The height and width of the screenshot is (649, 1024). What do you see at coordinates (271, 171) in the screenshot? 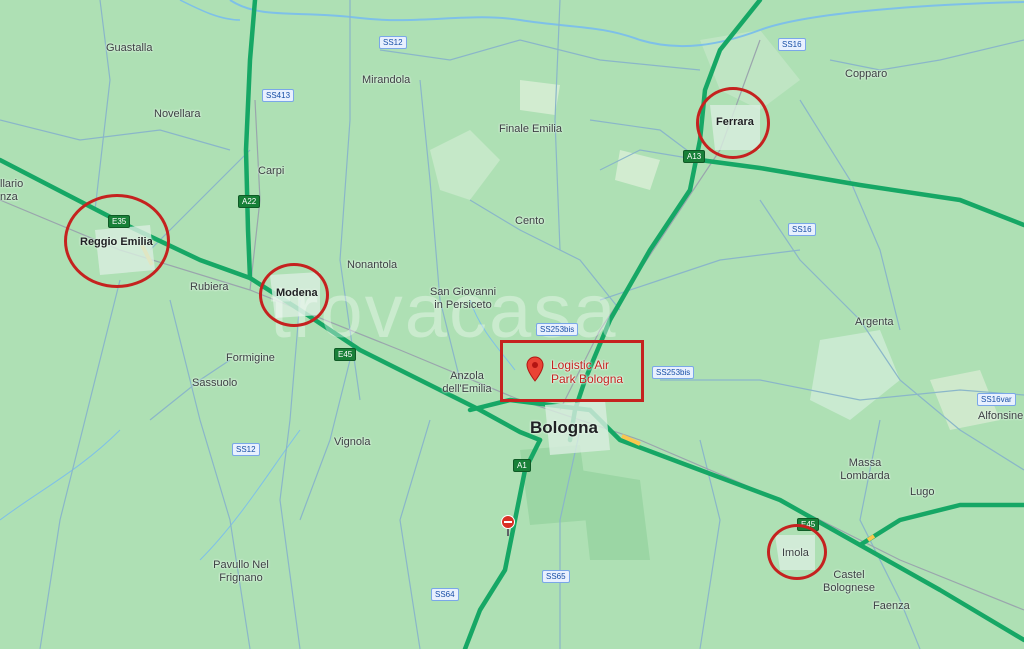
I see `place-carpi: Carpi` at bounding box center [271, 171].